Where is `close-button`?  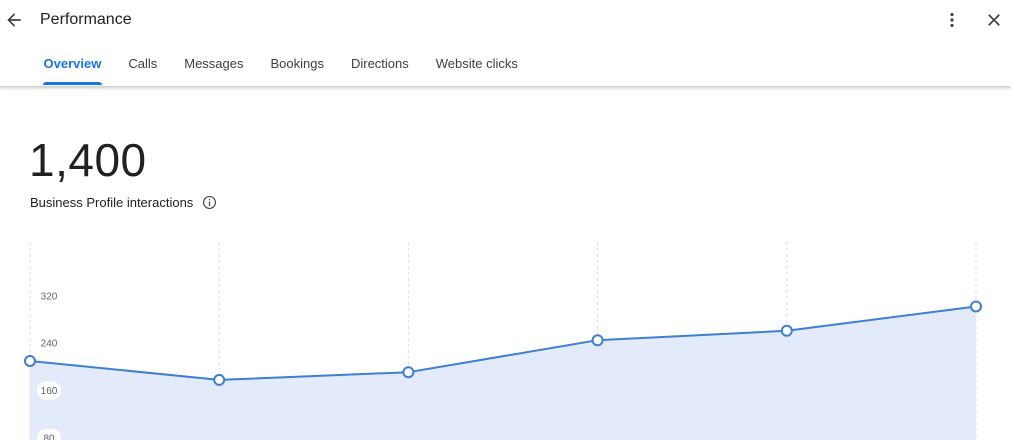 close-button is located at coordinates (994, 20).